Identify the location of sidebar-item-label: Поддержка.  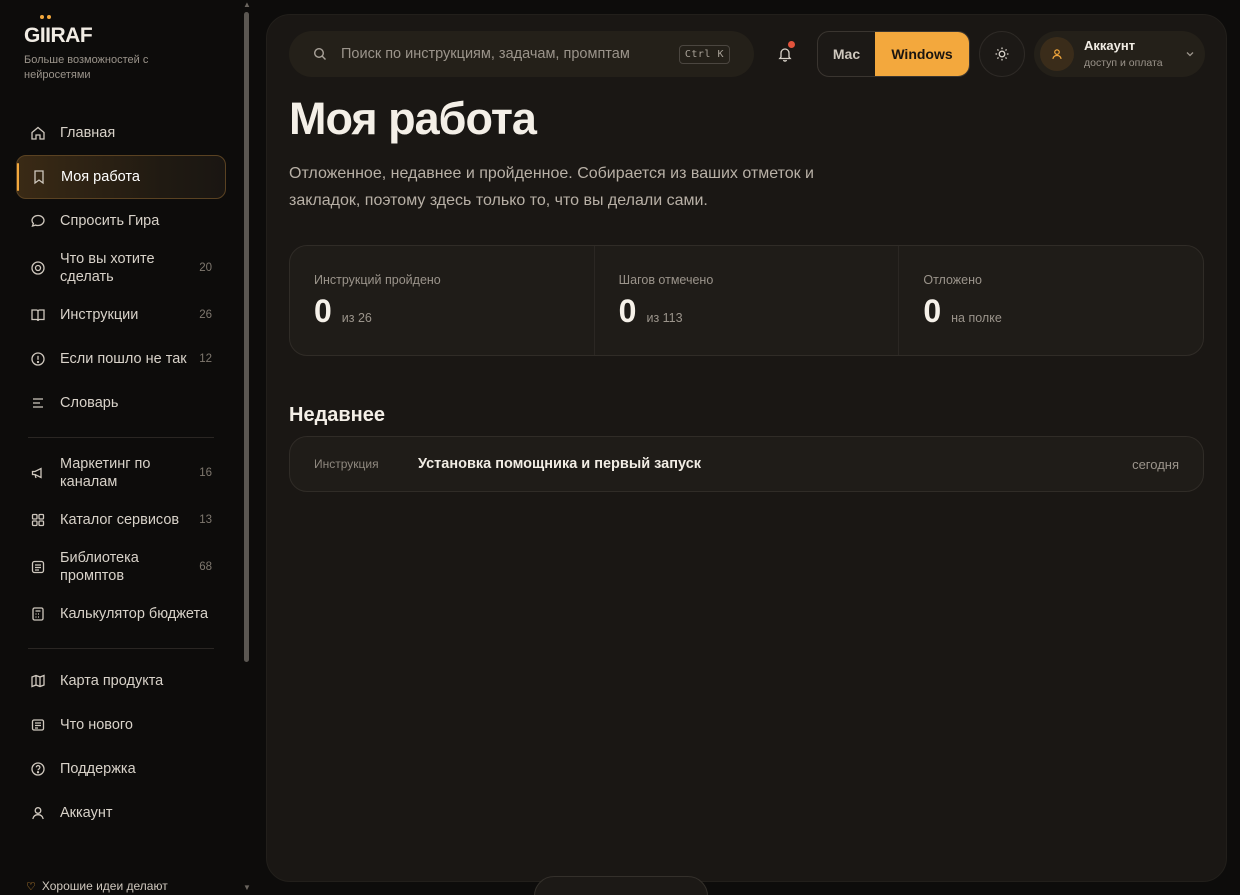
(98, 769).